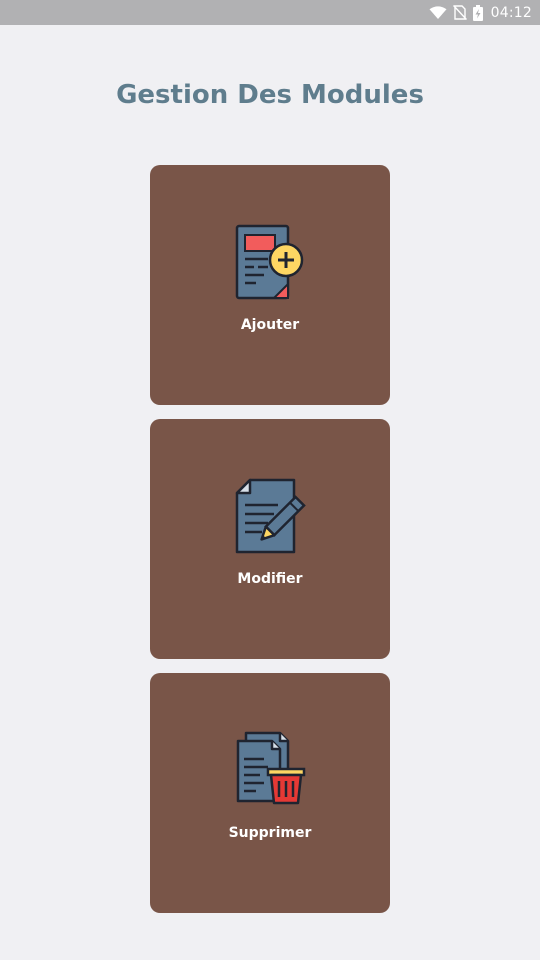 The image size is (540, 960). I want to click on document-edit-icon, so click(270, 517).